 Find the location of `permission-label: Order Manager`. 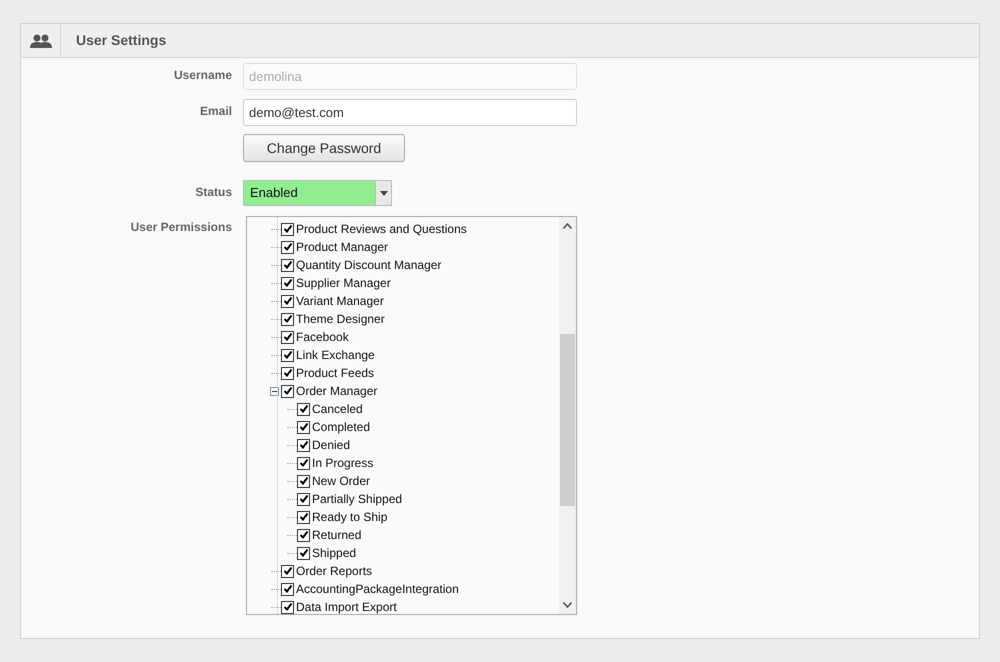

permission-label: Order Manager is located at coordinates (337, 391).